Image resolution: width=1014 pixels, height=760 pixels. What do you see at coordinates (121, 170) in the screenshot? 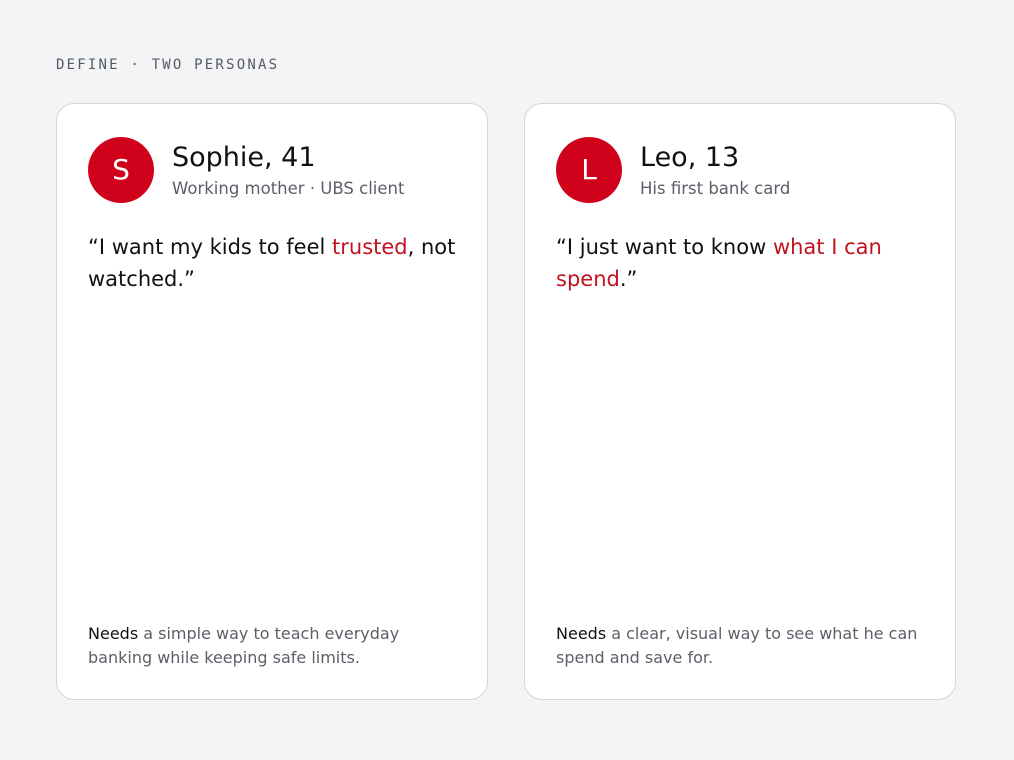
I see `avatar: S` at bounding box center [121, 170].